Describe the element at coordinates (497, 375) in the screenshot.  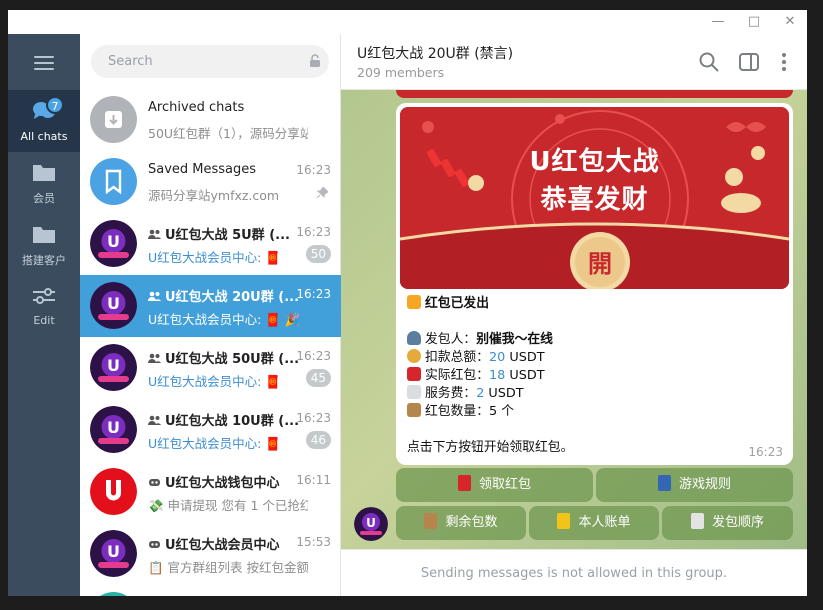
I see `actual-value: 18` at that location.